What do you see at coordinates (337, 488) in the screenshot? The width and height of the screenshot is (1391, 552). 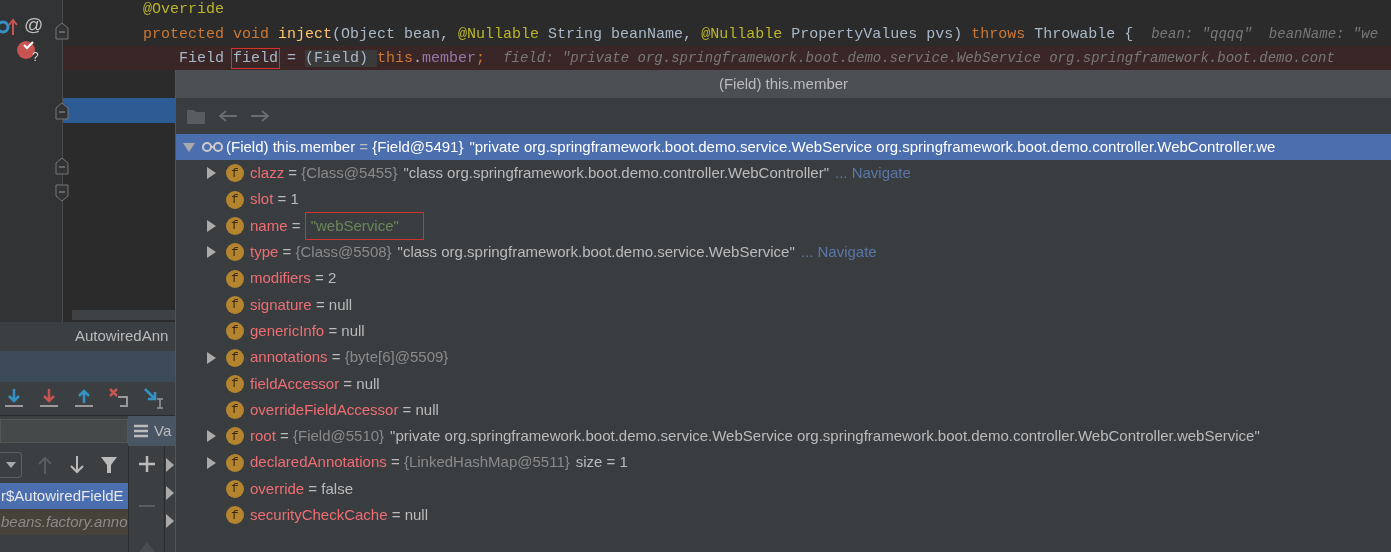 I see `variable-value: false` at bounding box center [337, 488].